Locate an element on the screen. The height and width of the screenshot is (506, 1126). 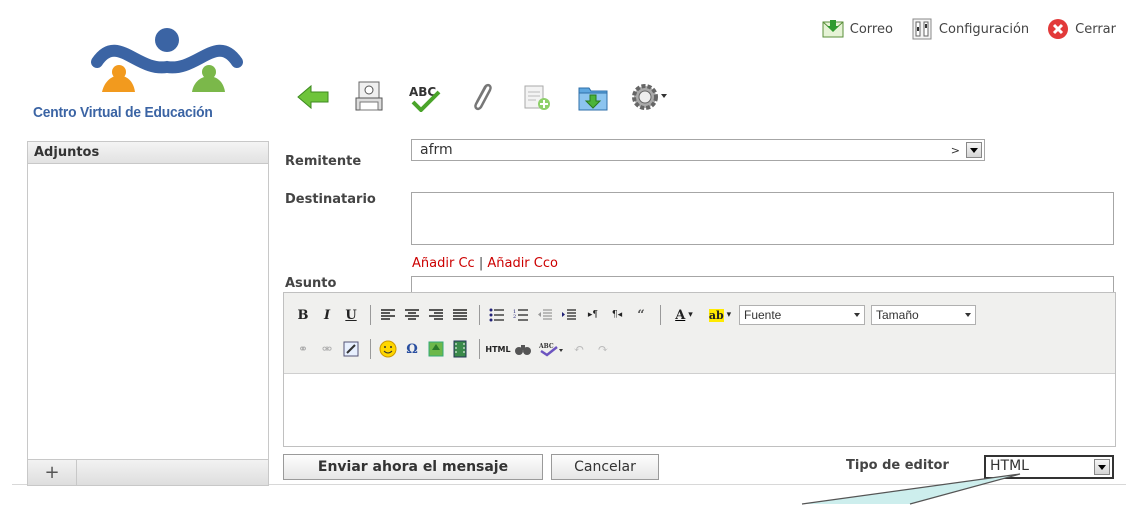
settings-icon is located at coordinates (922, 29).